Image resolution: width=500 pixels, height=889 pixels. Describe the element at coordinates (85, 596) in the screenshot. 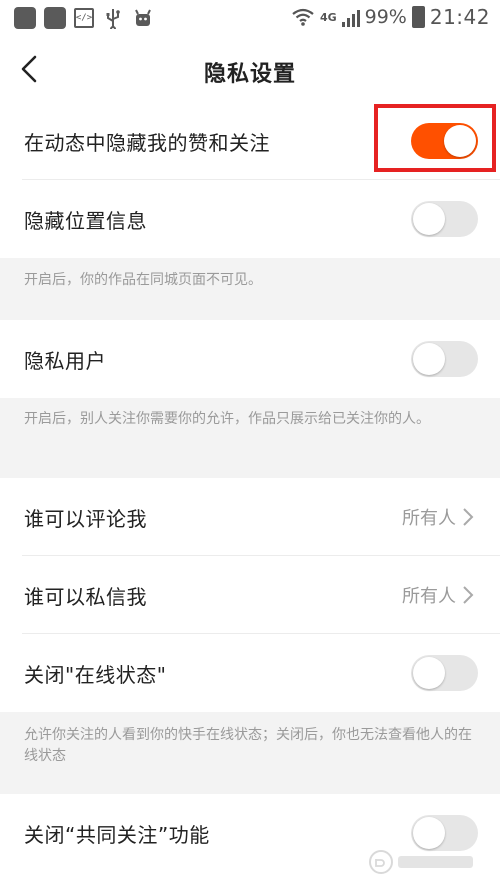

I see `setting-label: 谁可以私信我` at that location.